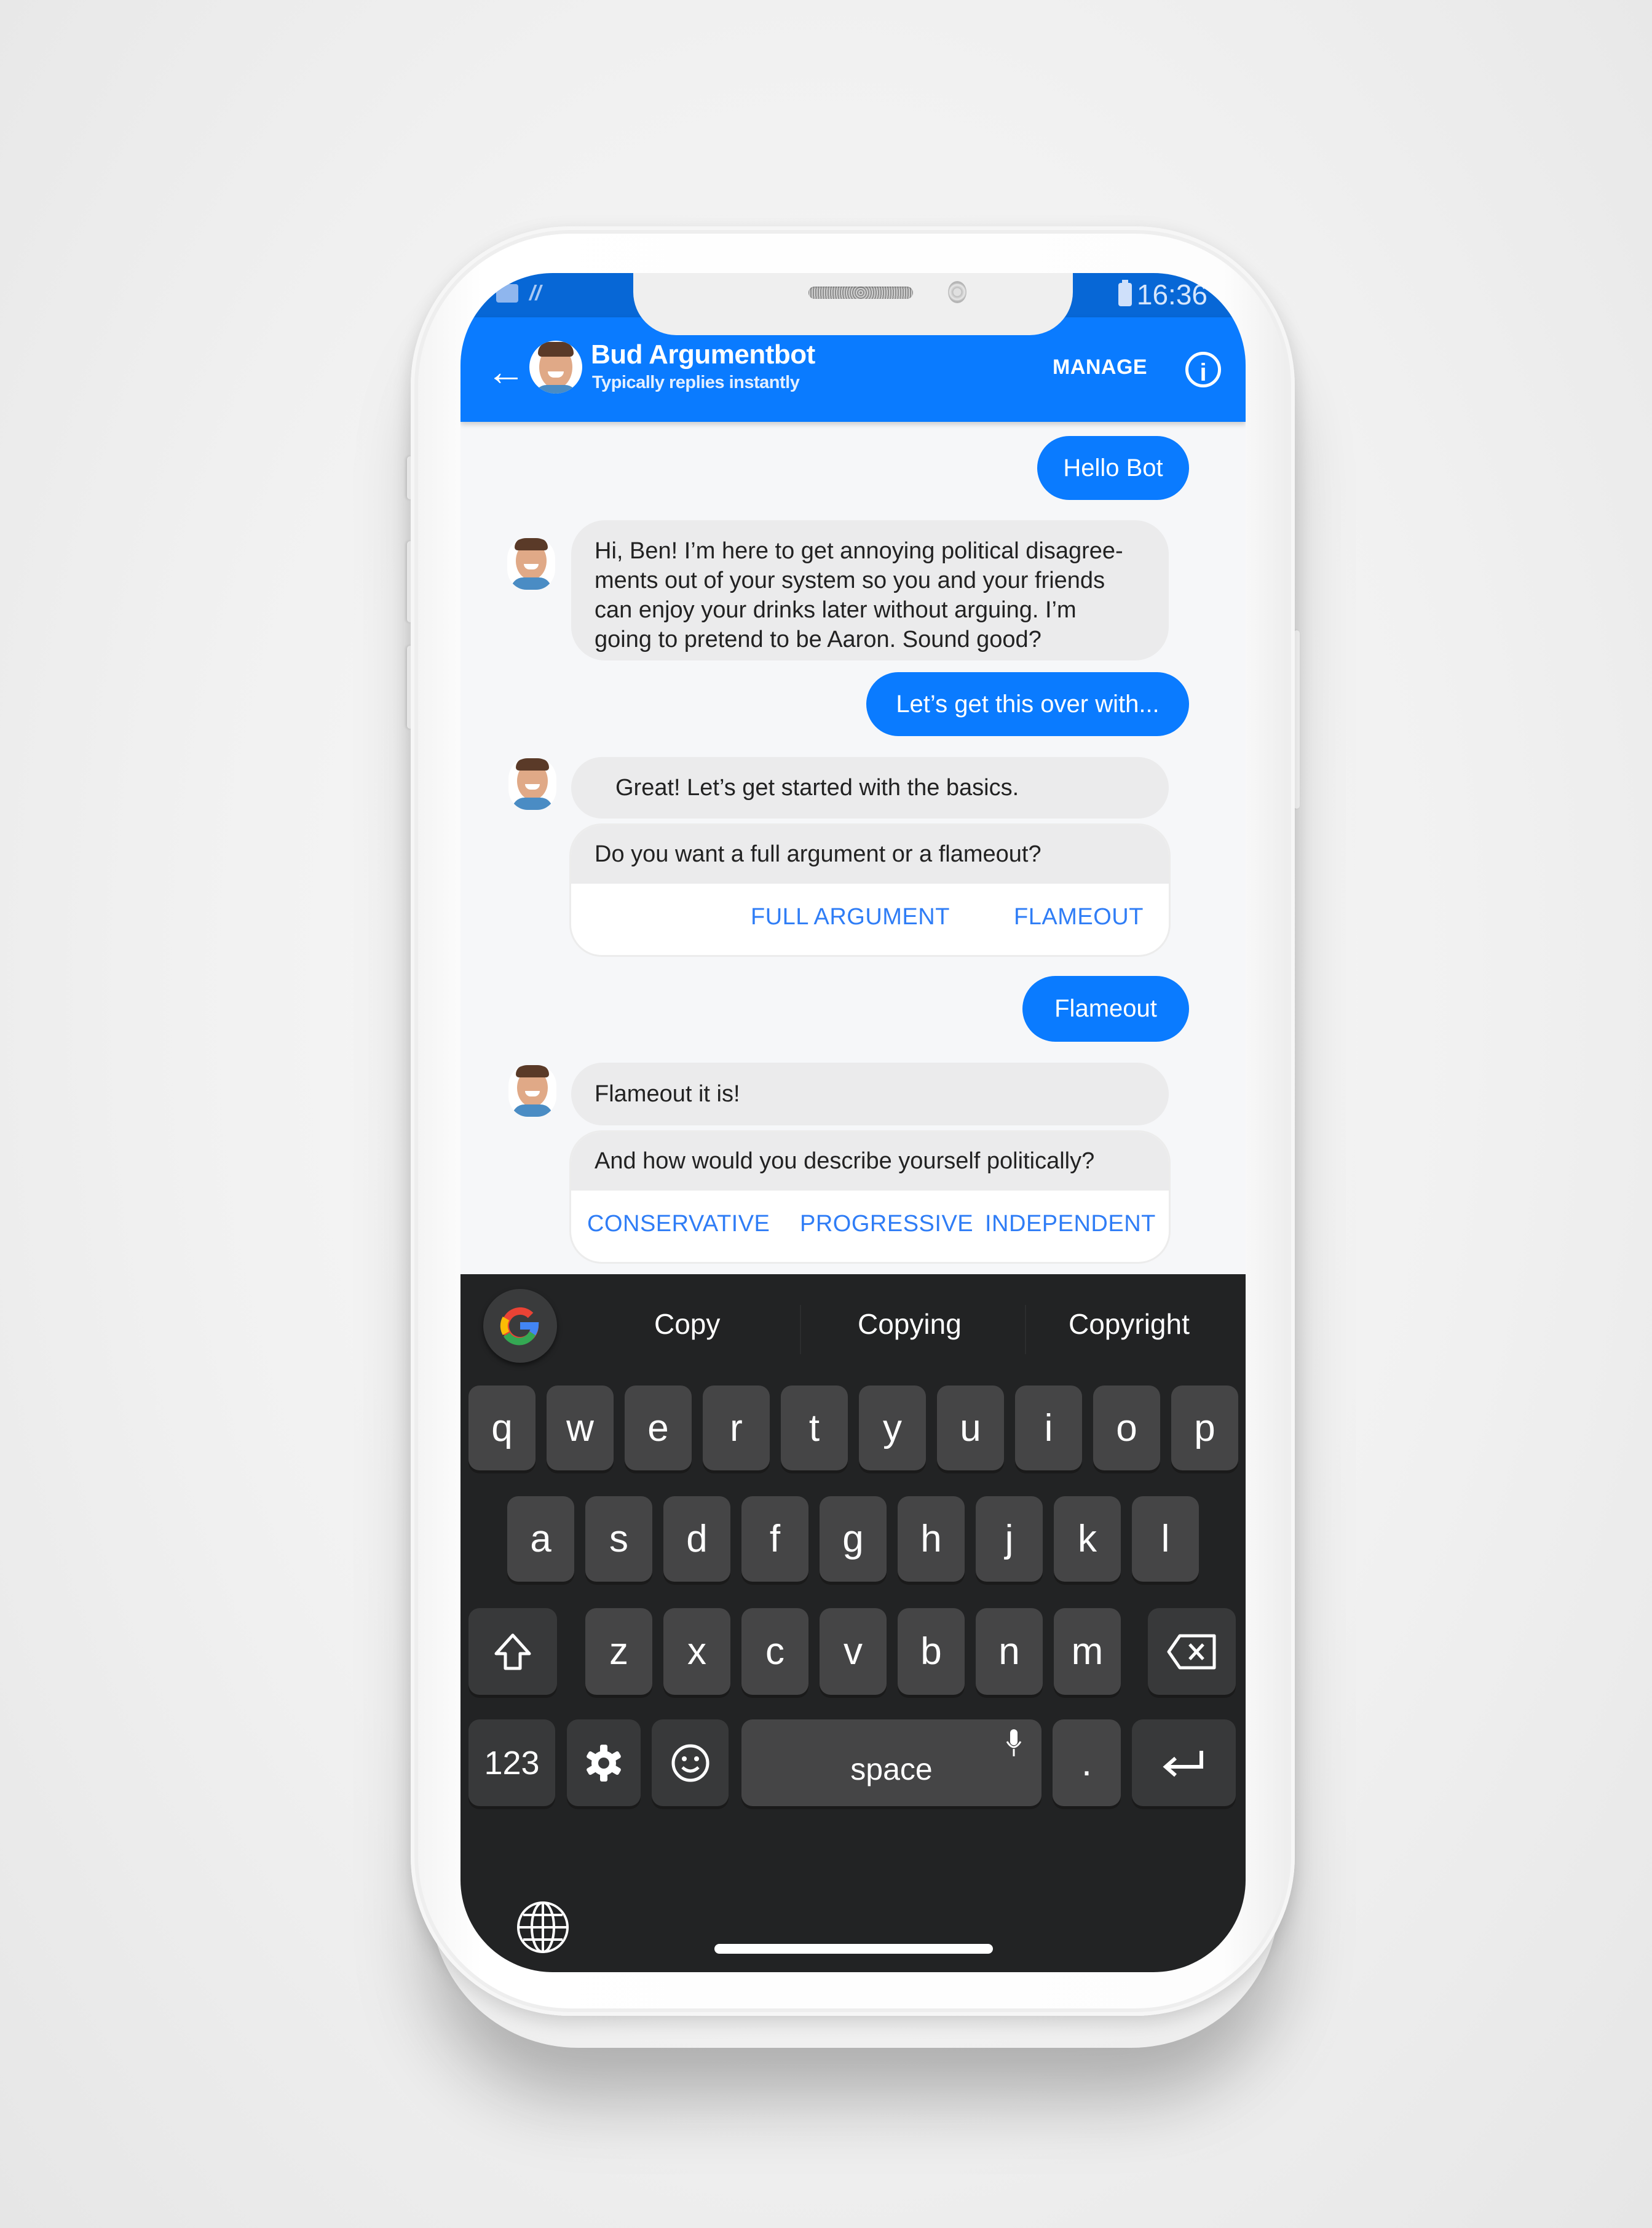 The width and height of the screenshot is (1652, 2228). I want to click on key-d: d, so click(697, 1539).